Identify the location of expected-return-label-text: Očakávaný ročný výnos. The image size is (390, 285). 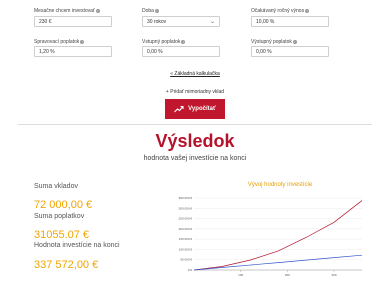
(278, 11).